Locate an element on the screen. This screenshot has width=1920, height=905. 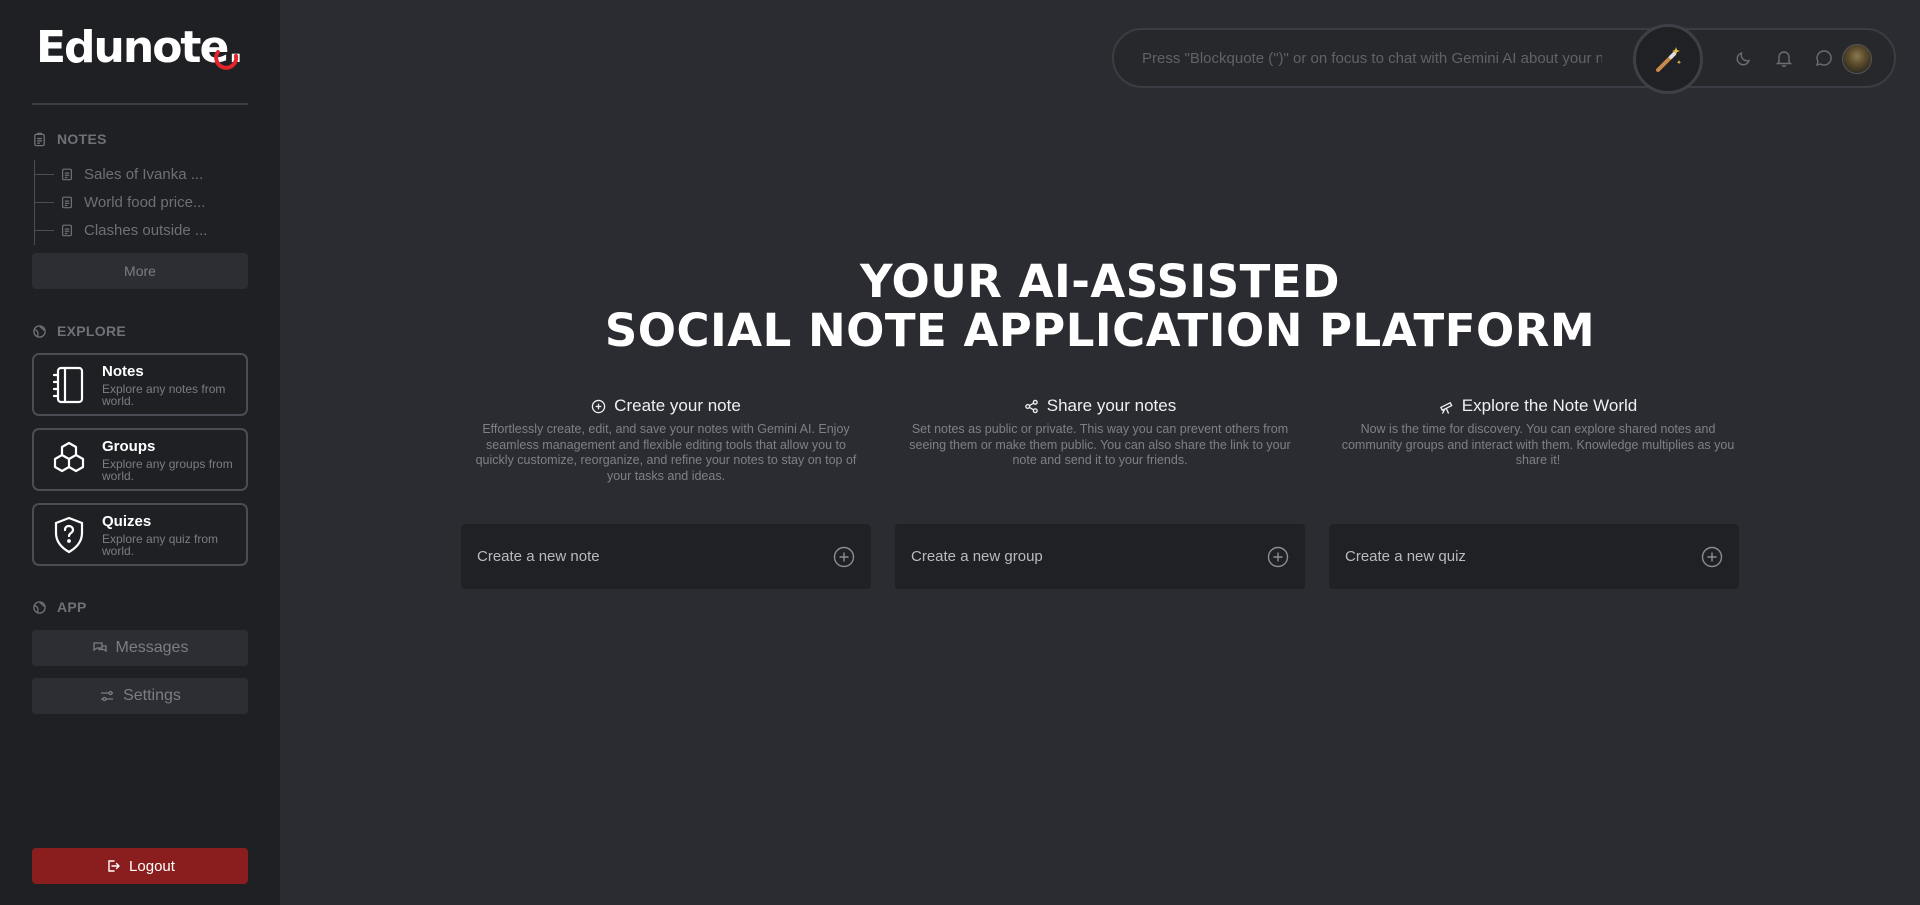
clipboard-icon is located at coordinates (39, 139).